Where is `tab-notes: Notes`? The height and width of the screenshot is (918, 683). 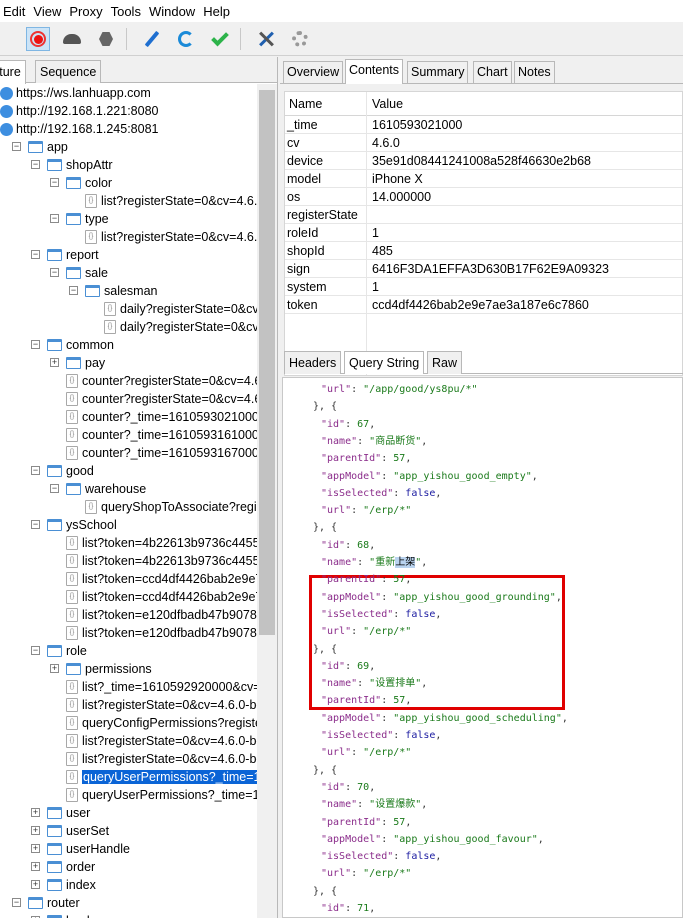
tab-notes: Notes is located at coordinates (534, 72).